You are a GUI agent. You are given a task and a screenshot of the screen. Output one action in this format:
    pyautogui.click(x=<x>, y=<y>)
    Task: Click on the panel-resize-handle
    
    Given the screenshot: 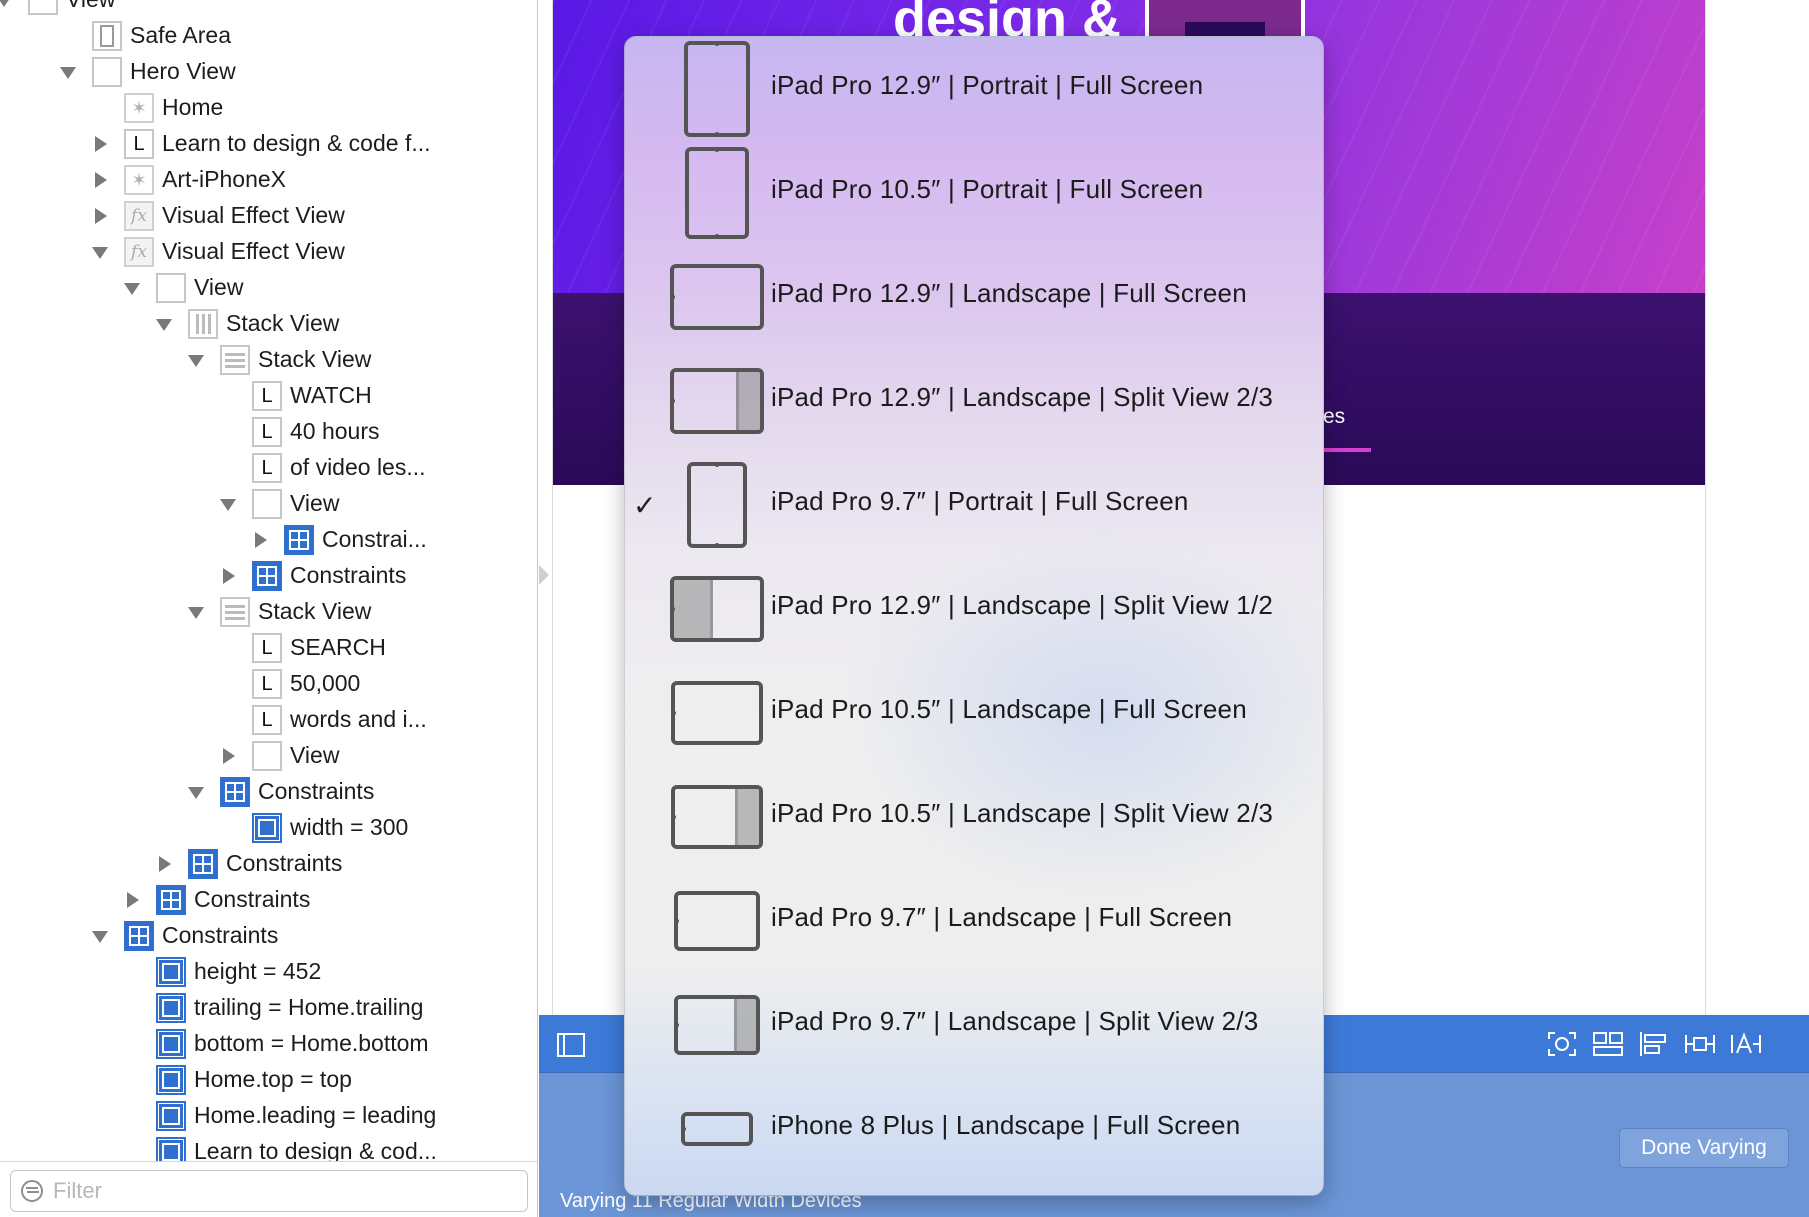 What is the action you would take?
    pyautogui.click(x=545, y=575)
    